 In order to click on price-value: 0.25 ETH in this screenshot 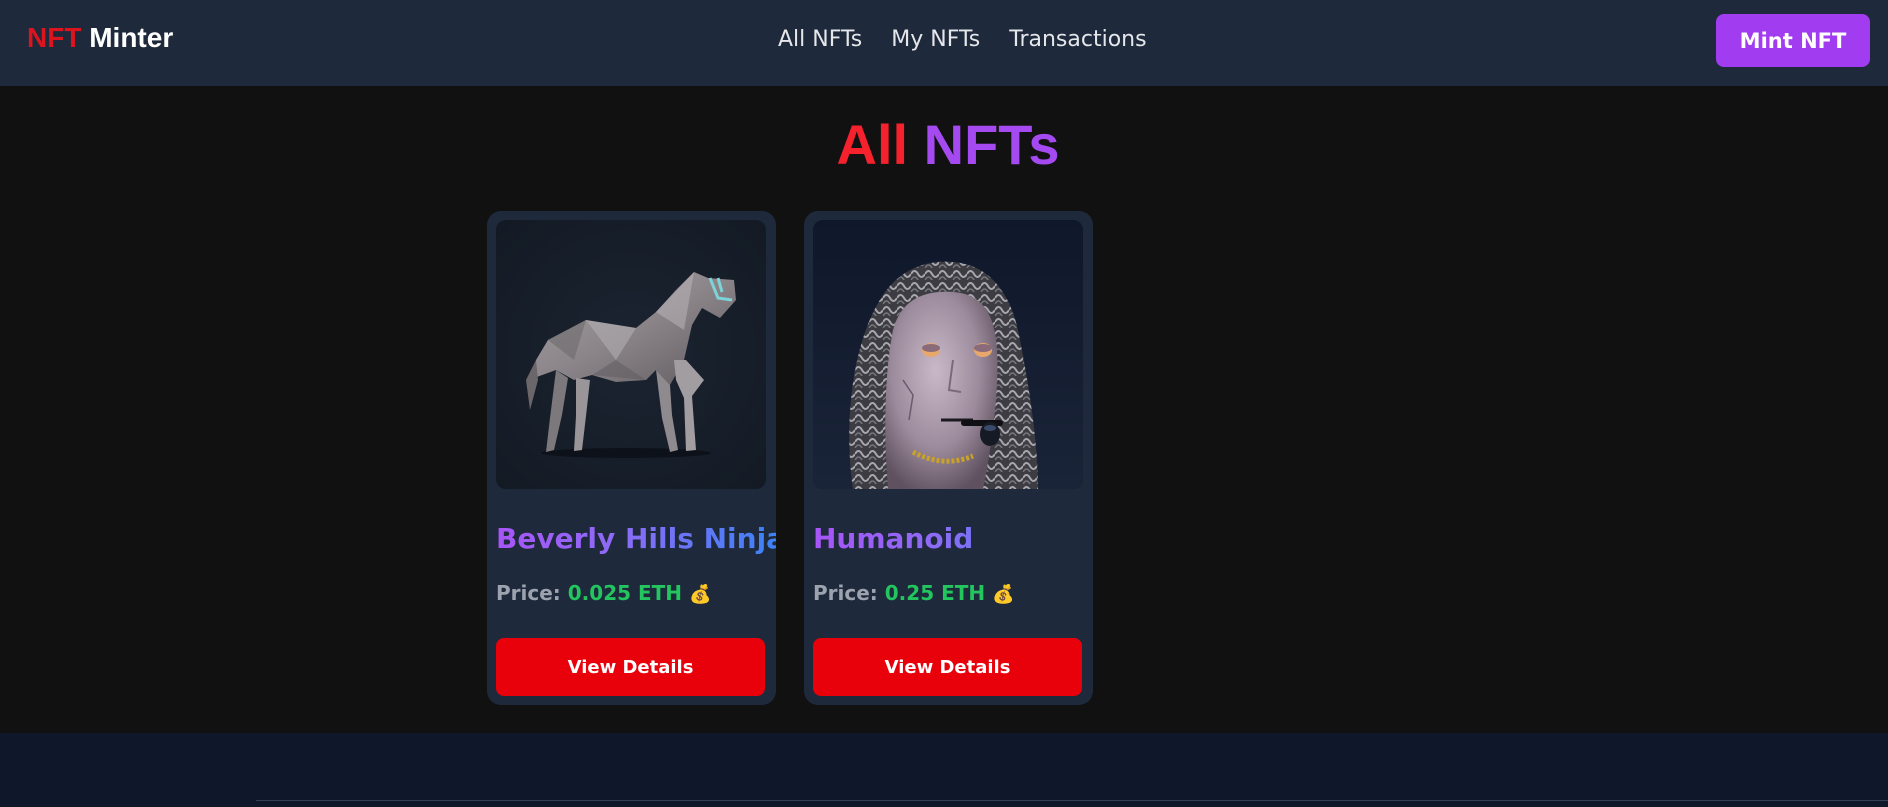, I will do `click(935, 593)`.